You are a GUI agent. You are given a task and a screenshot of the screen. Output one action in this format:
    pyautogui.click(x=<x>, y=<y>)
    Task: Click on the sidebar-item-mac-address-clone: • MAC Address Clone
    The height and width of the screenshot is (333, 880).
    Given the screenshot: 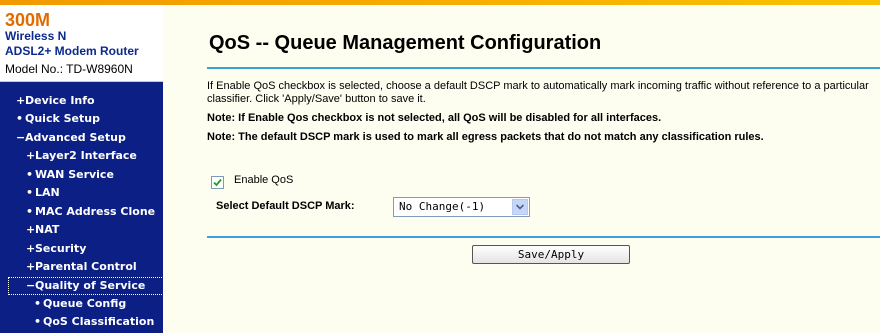 What is the action you would take?
    pyautogui.click(x=90, y=212)
    